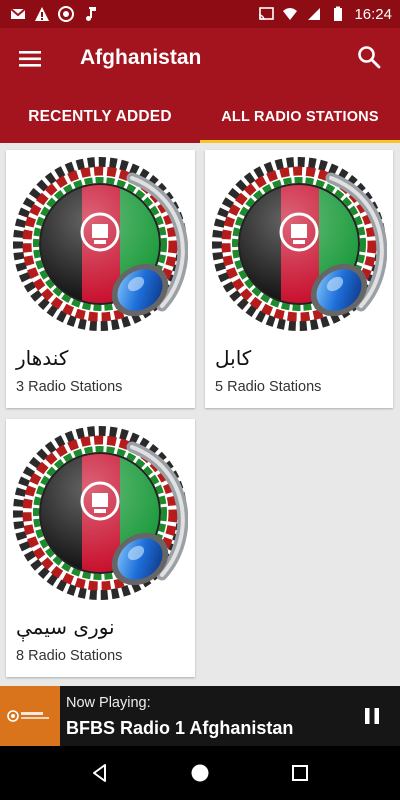 This screenshot has width=400, height=800. Describe the element at coordinates (66, 14) in the screenshot. I see `aperture-icon` at that location.